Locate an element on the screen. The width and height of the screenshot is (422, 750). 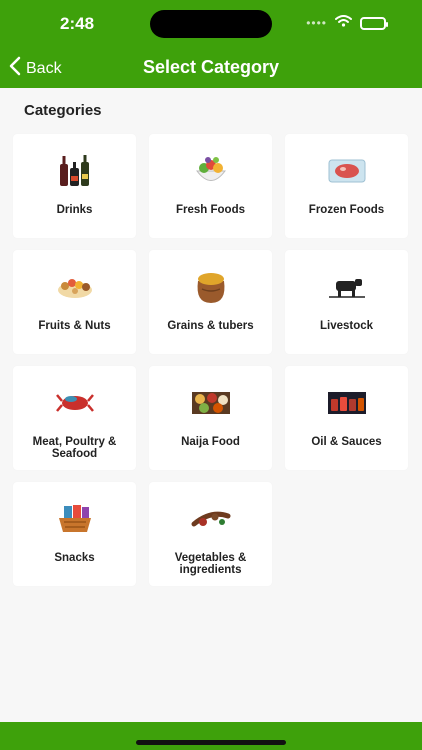
category-label: Naija Food is located at coordinates (210, 442).